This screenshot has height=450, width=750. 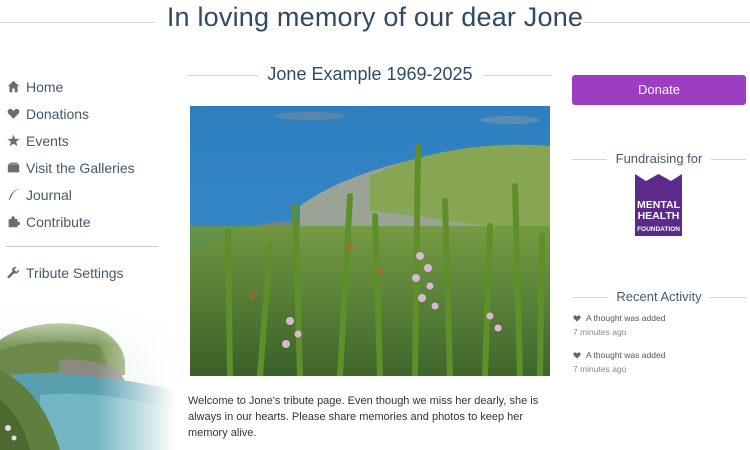 What do you see at coordinates (13, 222) in the screenshot?
I see `puzzle-icon` at bounding box center [13, 222].